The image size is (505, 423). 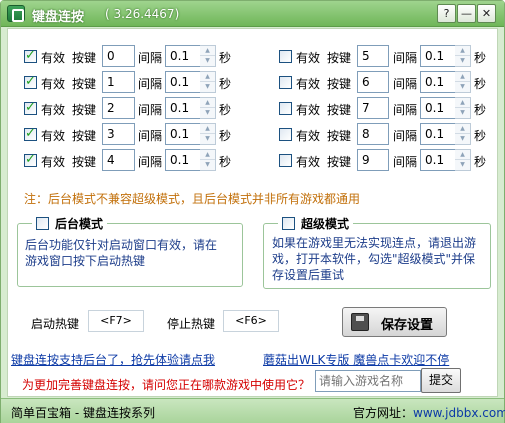 What do you see at coordinates (225, 110) in the screenshot?
I see `seconds-unit-2: 秒` at bounding box center [225, 110].